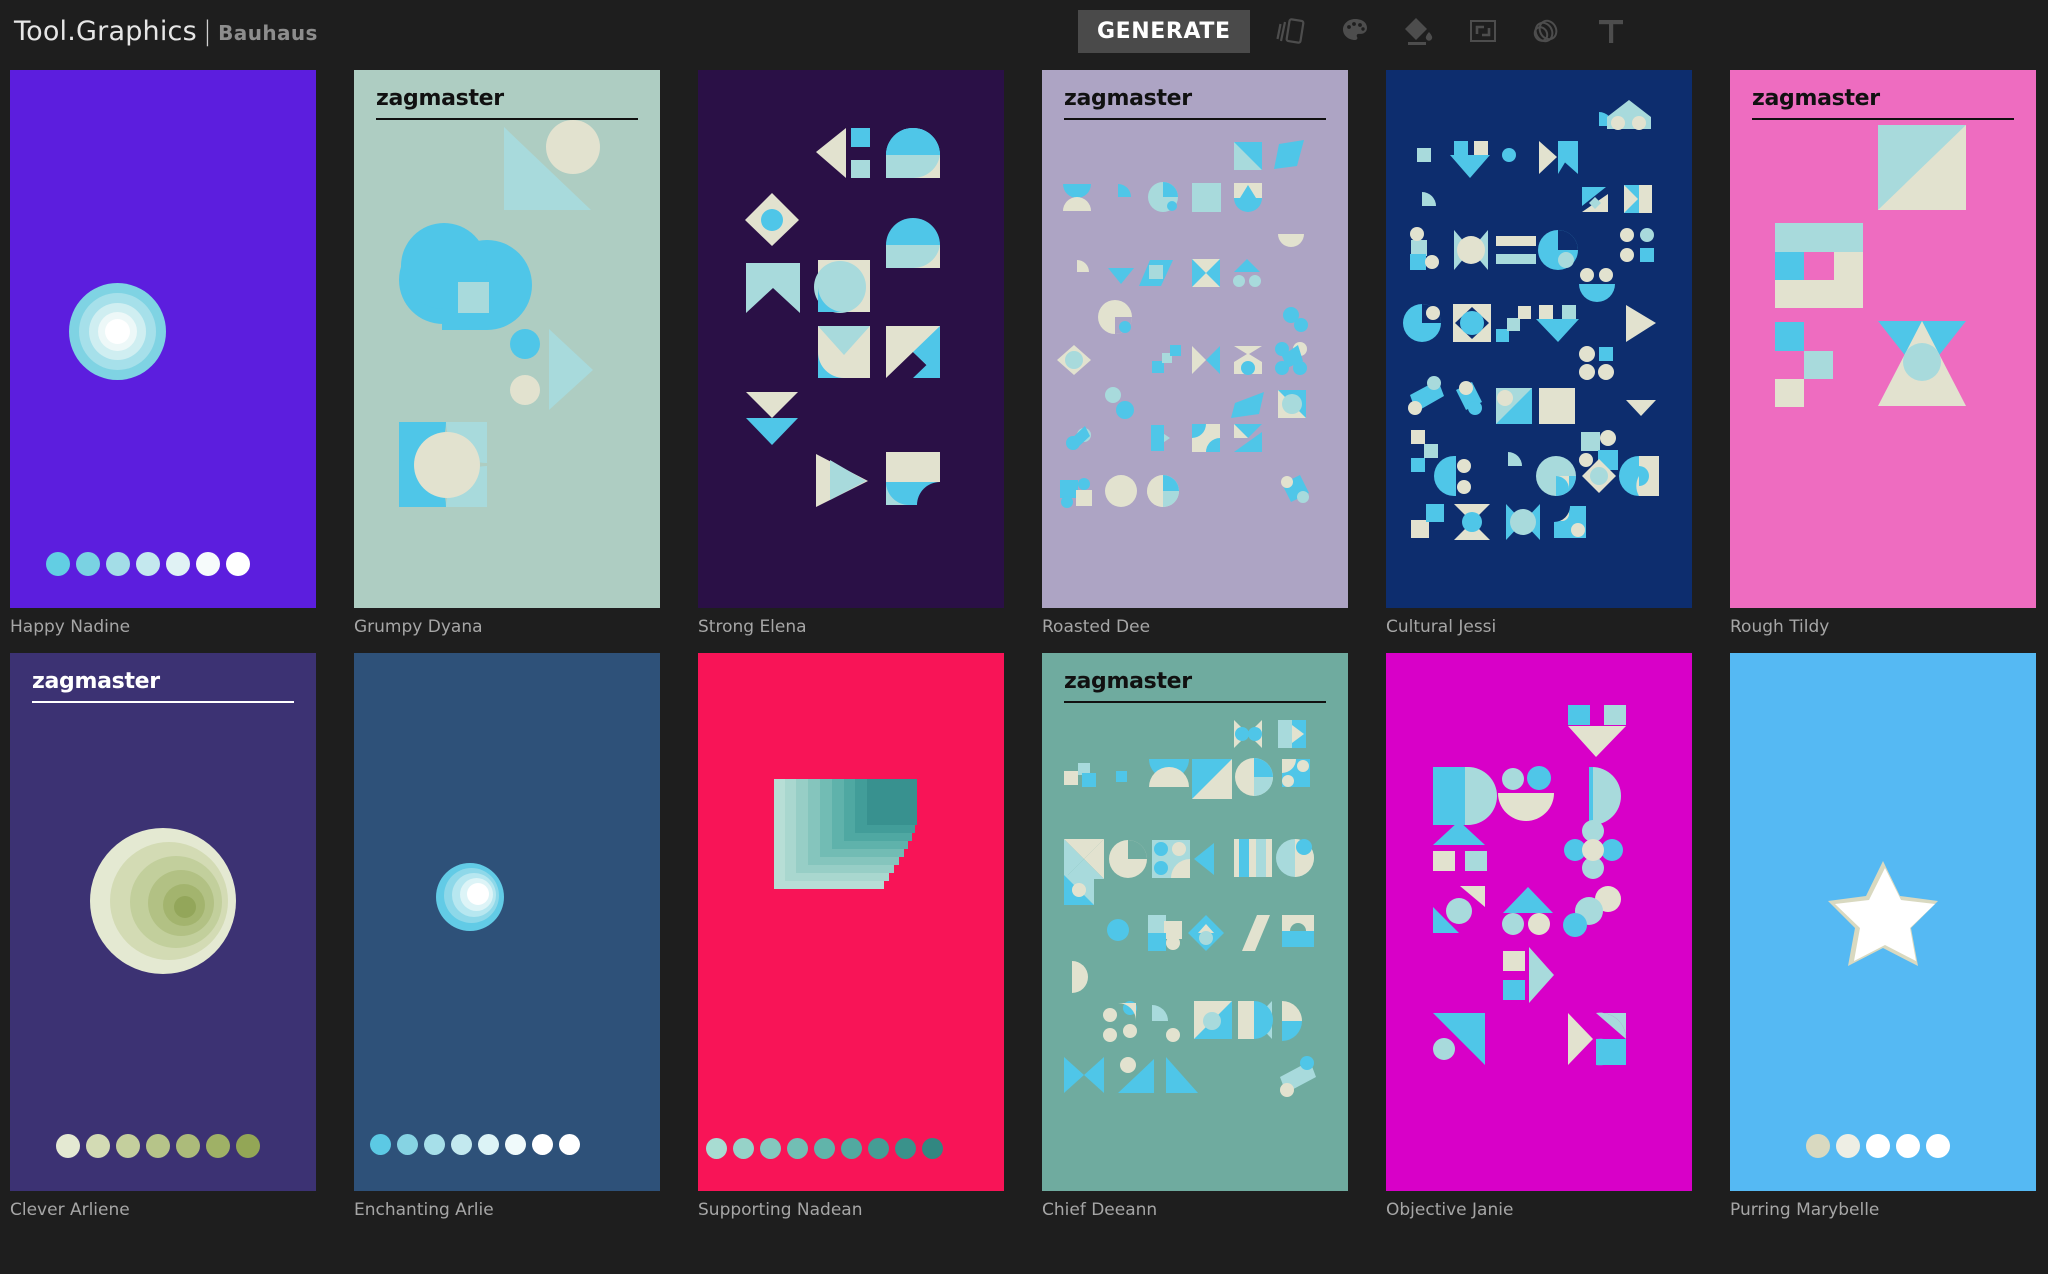  Describe the element at coordinates (96, 681) in the screenshot. I see `poster-title: zagmaster` at that location.